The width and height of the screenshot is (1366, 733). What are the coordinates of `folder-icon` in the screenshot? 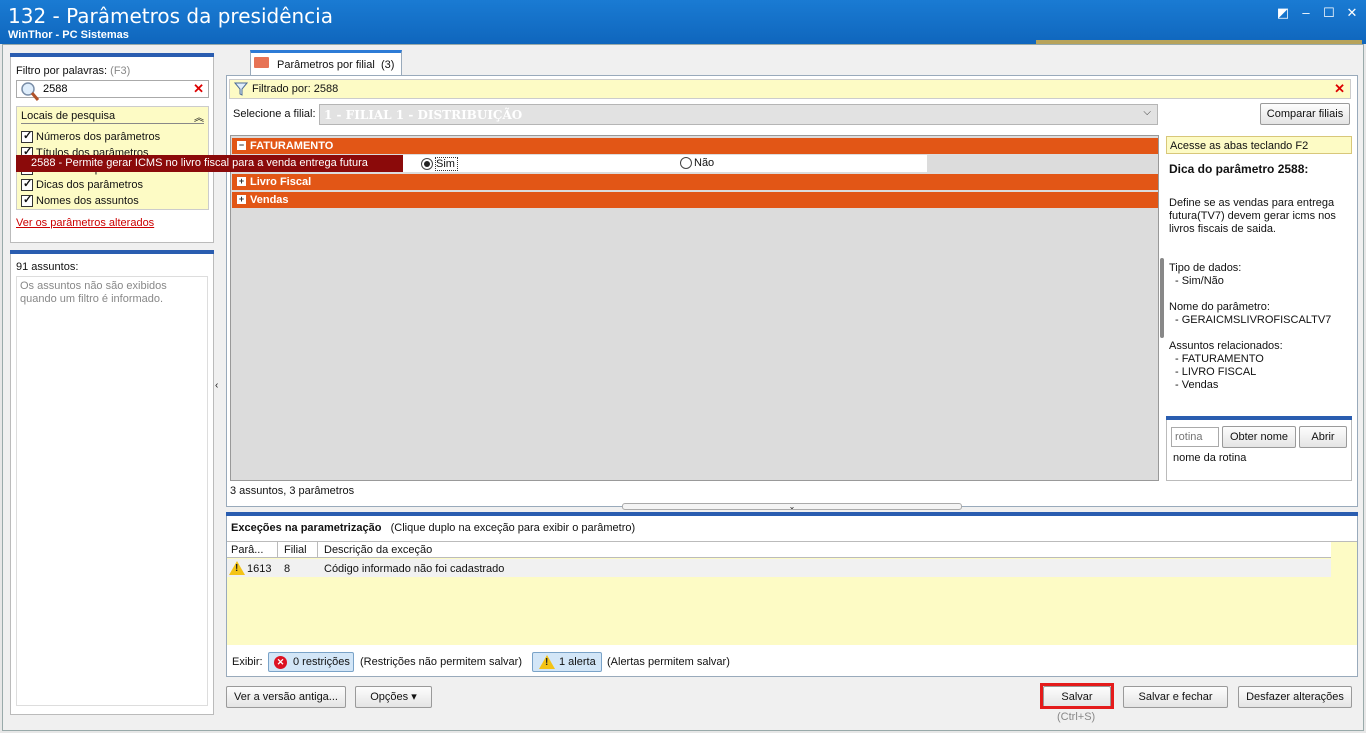 It's located at (261, 62).